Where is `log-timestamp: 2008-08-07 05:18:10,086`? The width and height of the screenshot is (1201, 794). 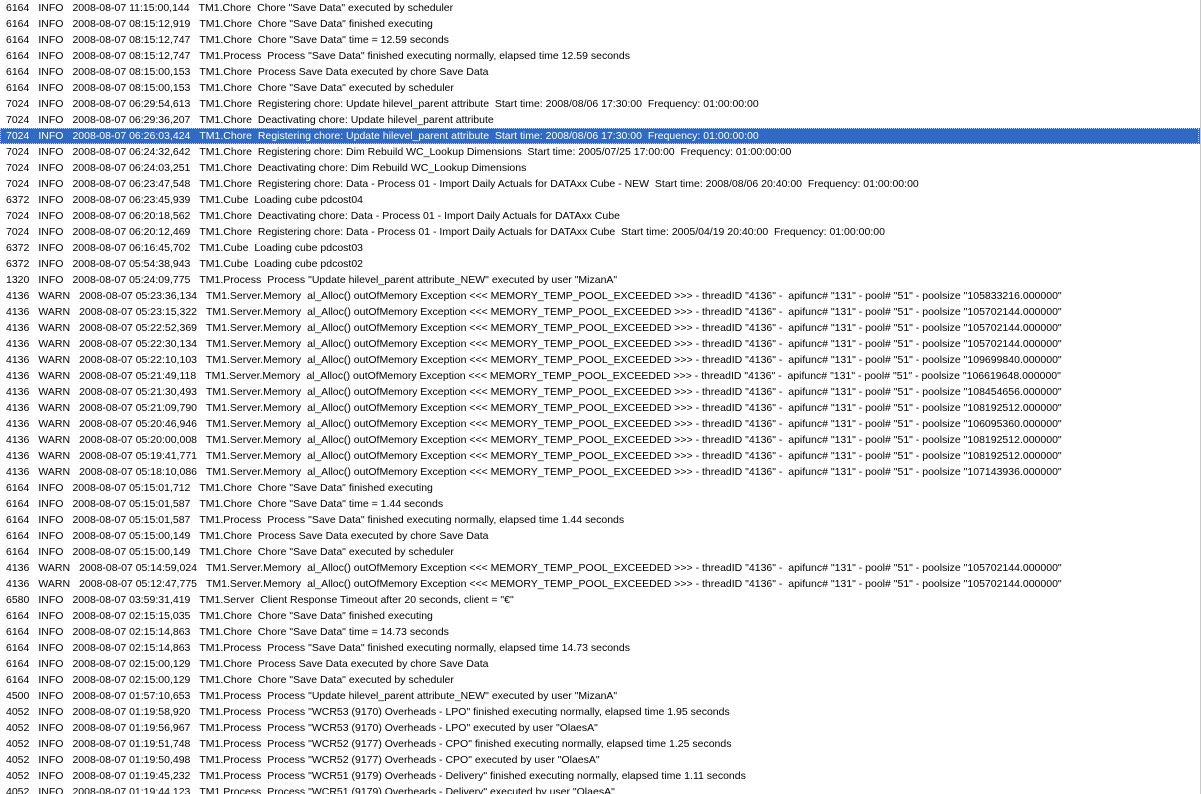
log-timestamp: 2008-08-07 05:18:10,086 is located at coordinates (138, 472).